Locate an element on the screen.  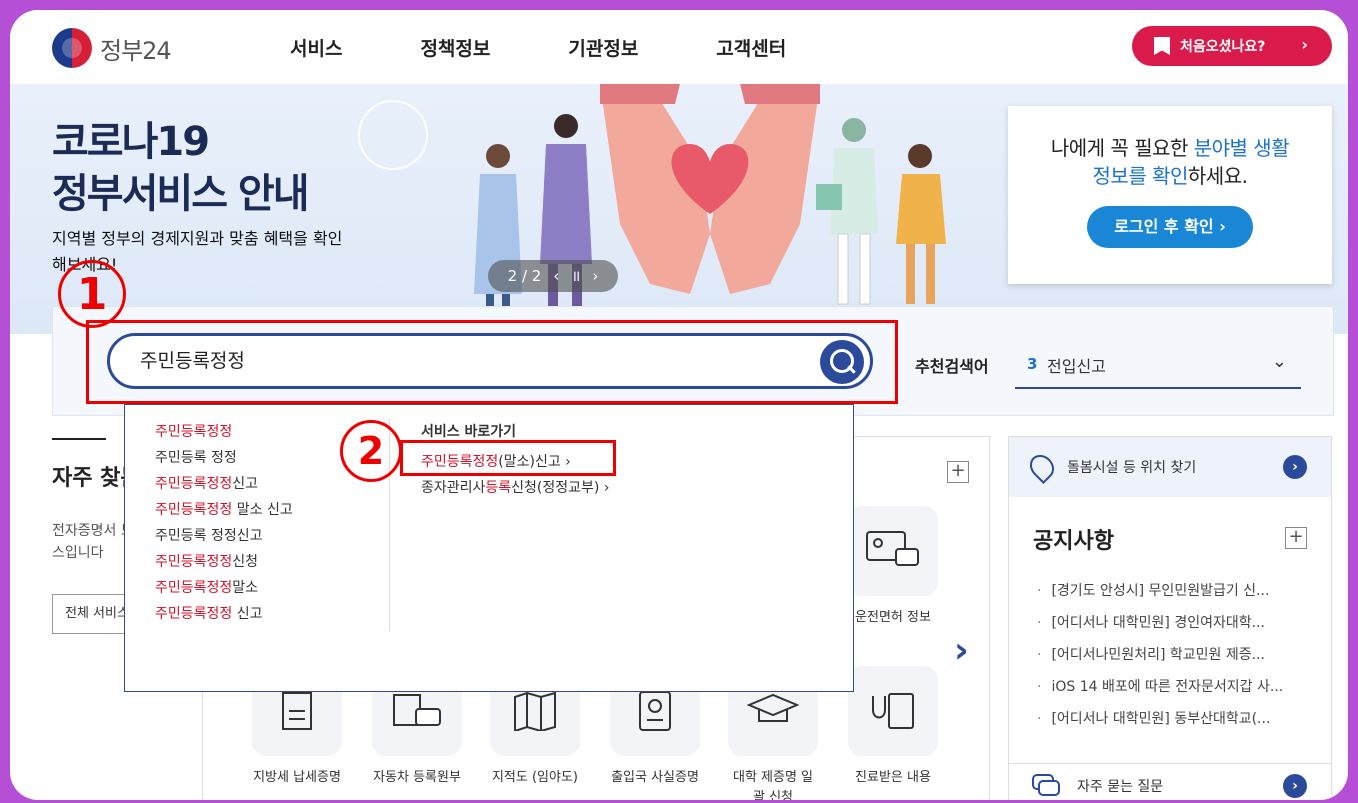
chevron-right-icon: › is located at coordinates (1304, 44).